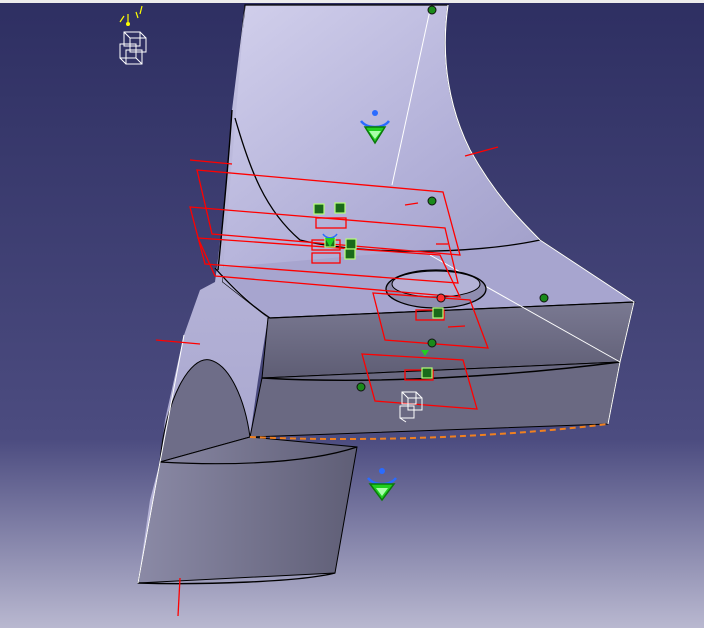  I want to click on top-border, so click(352, 1).